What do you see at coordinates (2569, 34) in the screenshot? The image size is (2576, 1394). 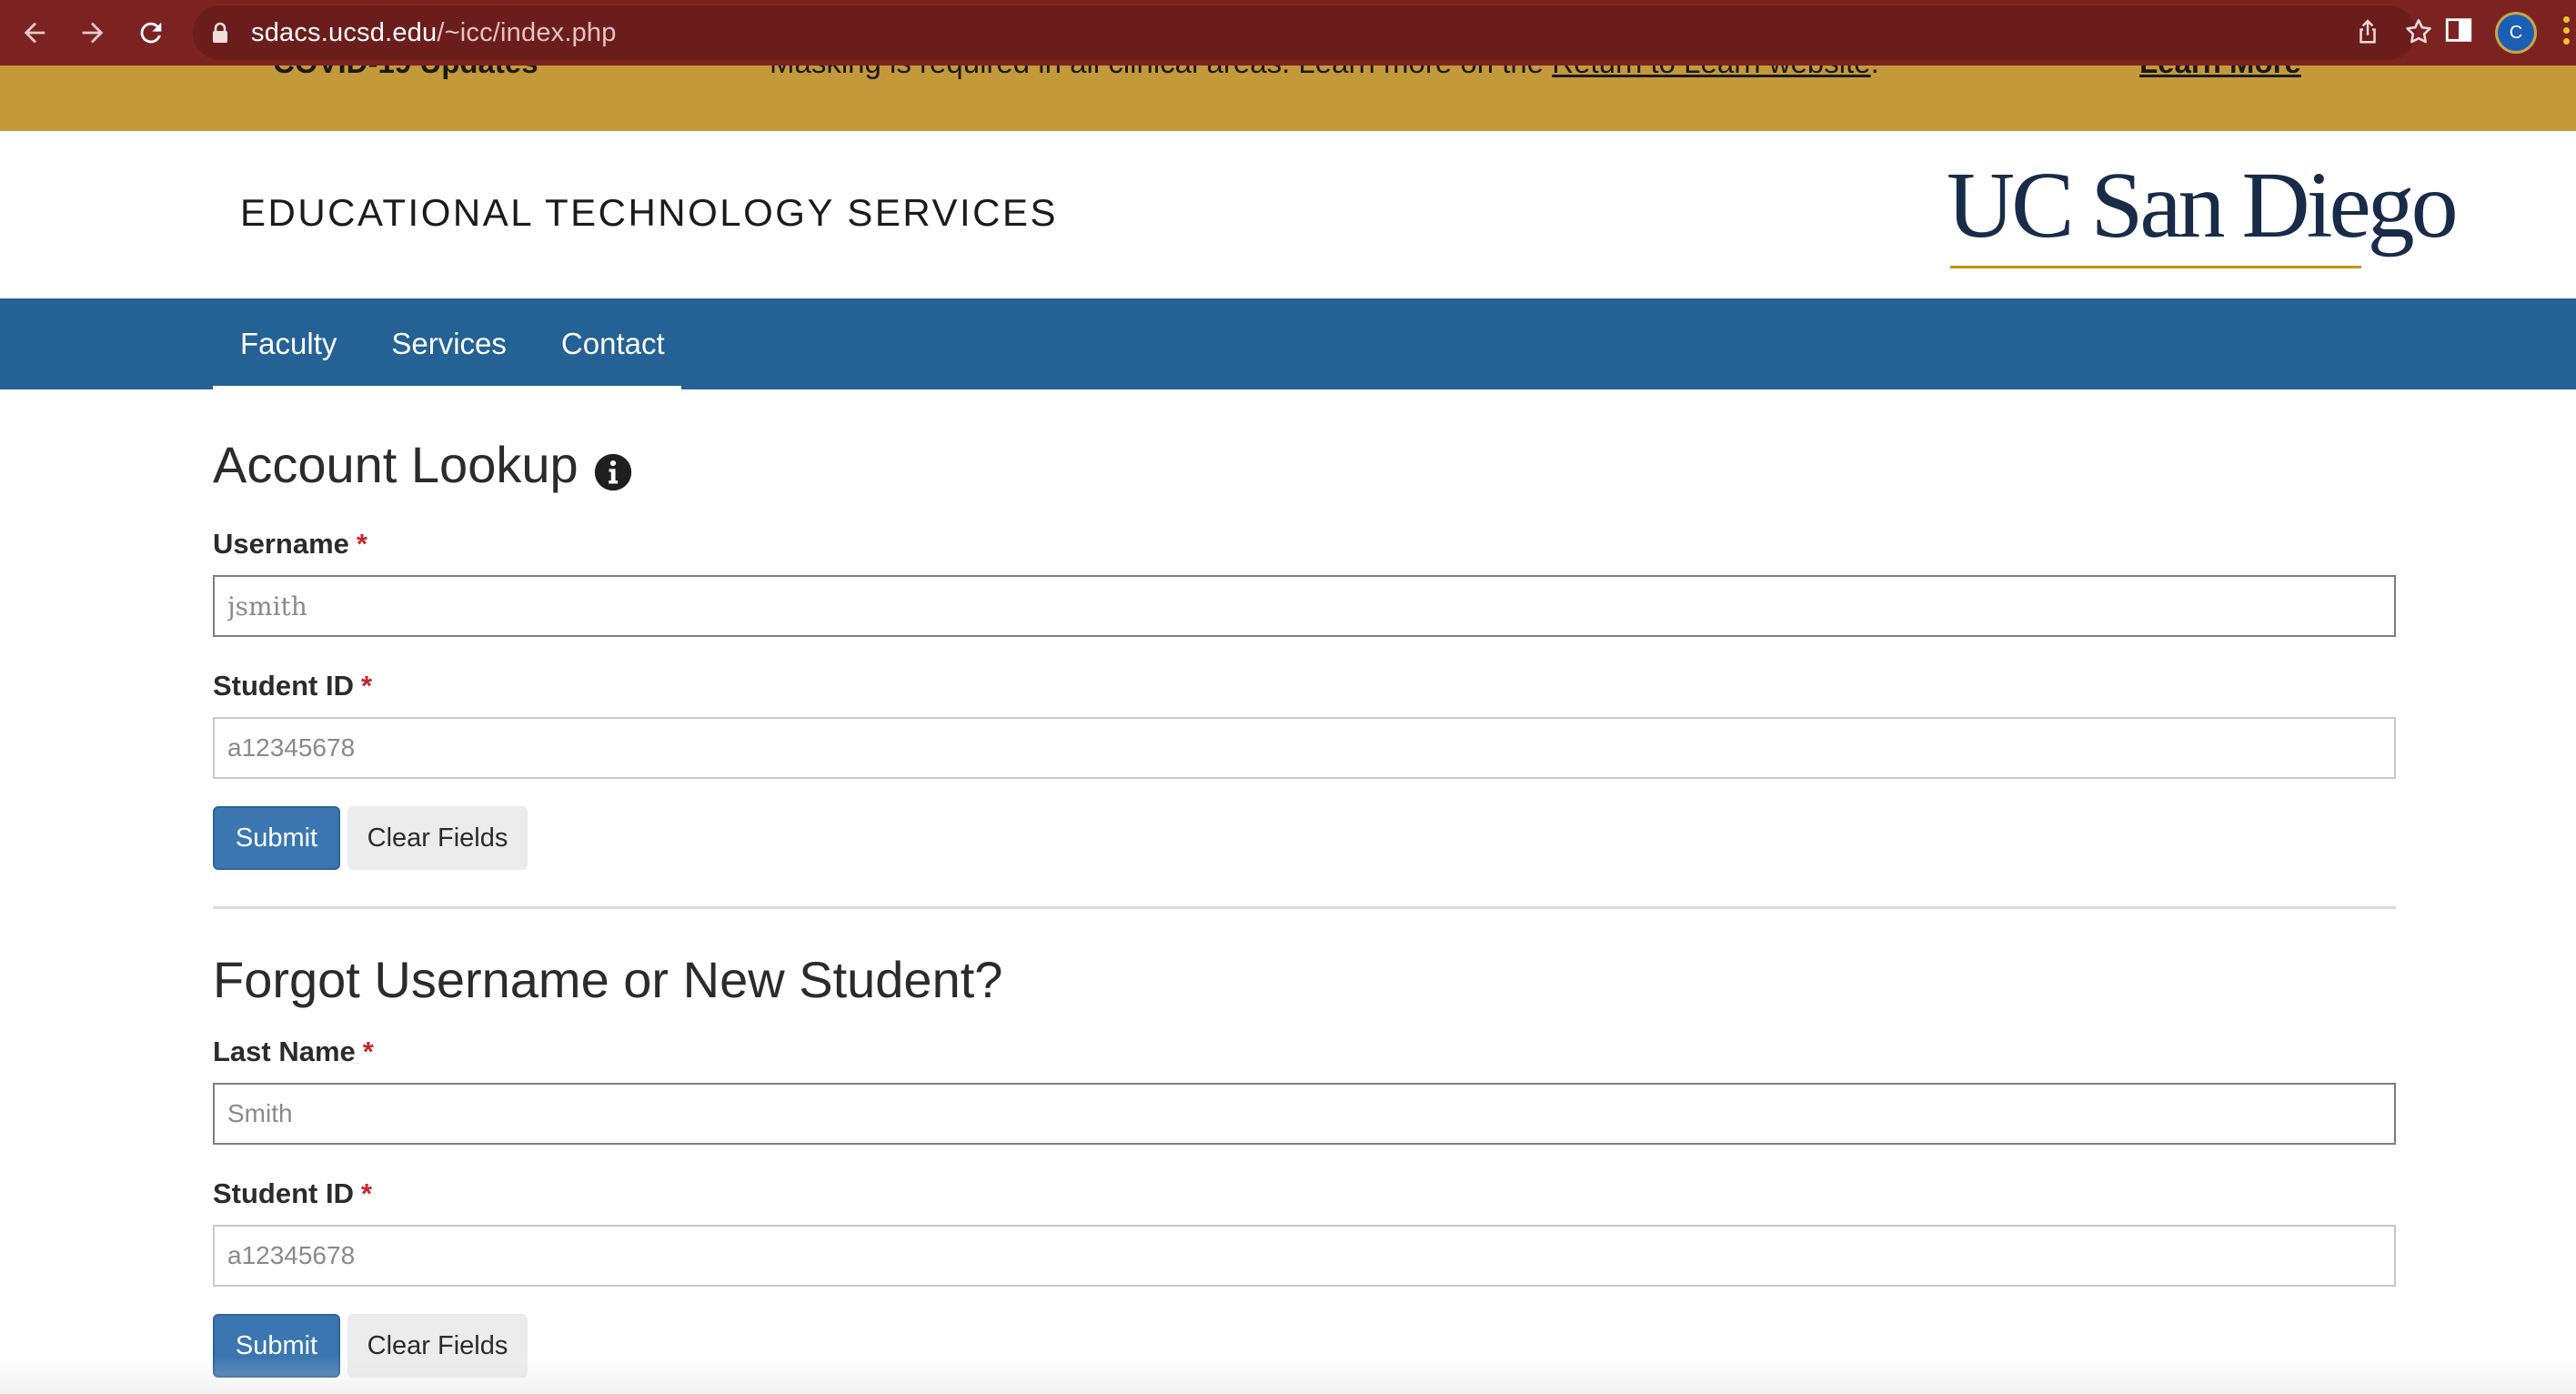 I see `menu-kebab-icon` at bounding box center [2569, 34].